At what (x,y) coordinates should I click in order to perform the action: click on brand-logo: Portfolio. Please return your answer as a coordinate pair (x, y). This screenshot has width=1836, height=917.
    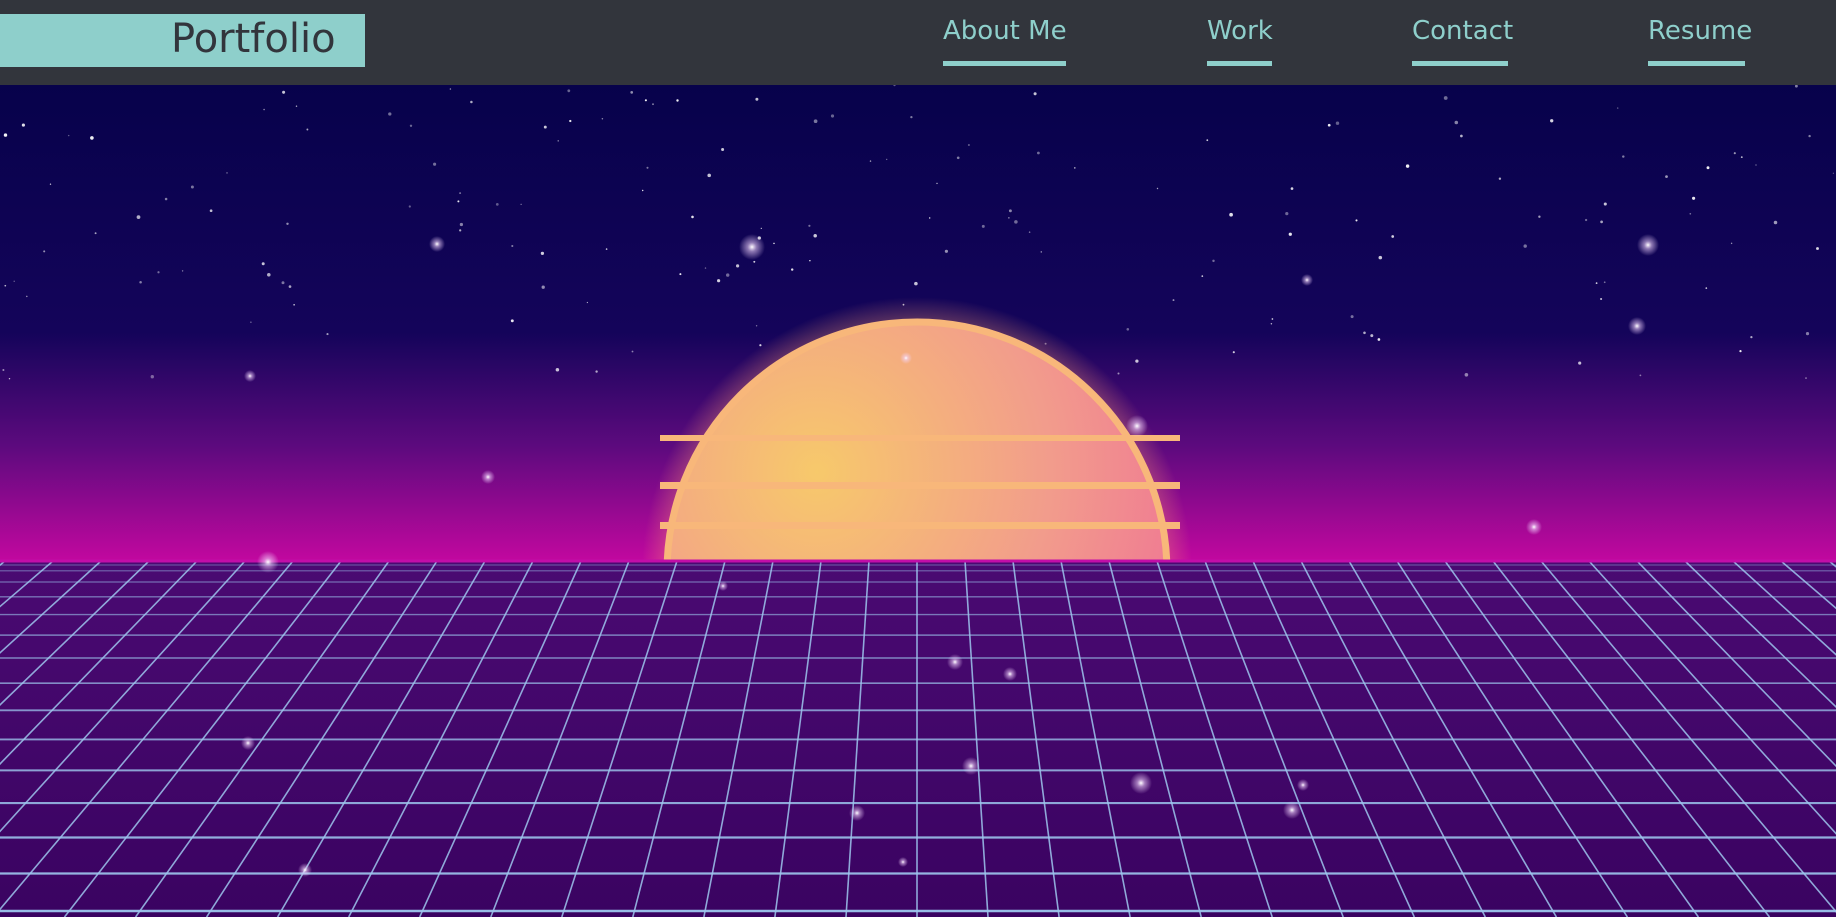
    Looking at the image, I should click on (182, 40).